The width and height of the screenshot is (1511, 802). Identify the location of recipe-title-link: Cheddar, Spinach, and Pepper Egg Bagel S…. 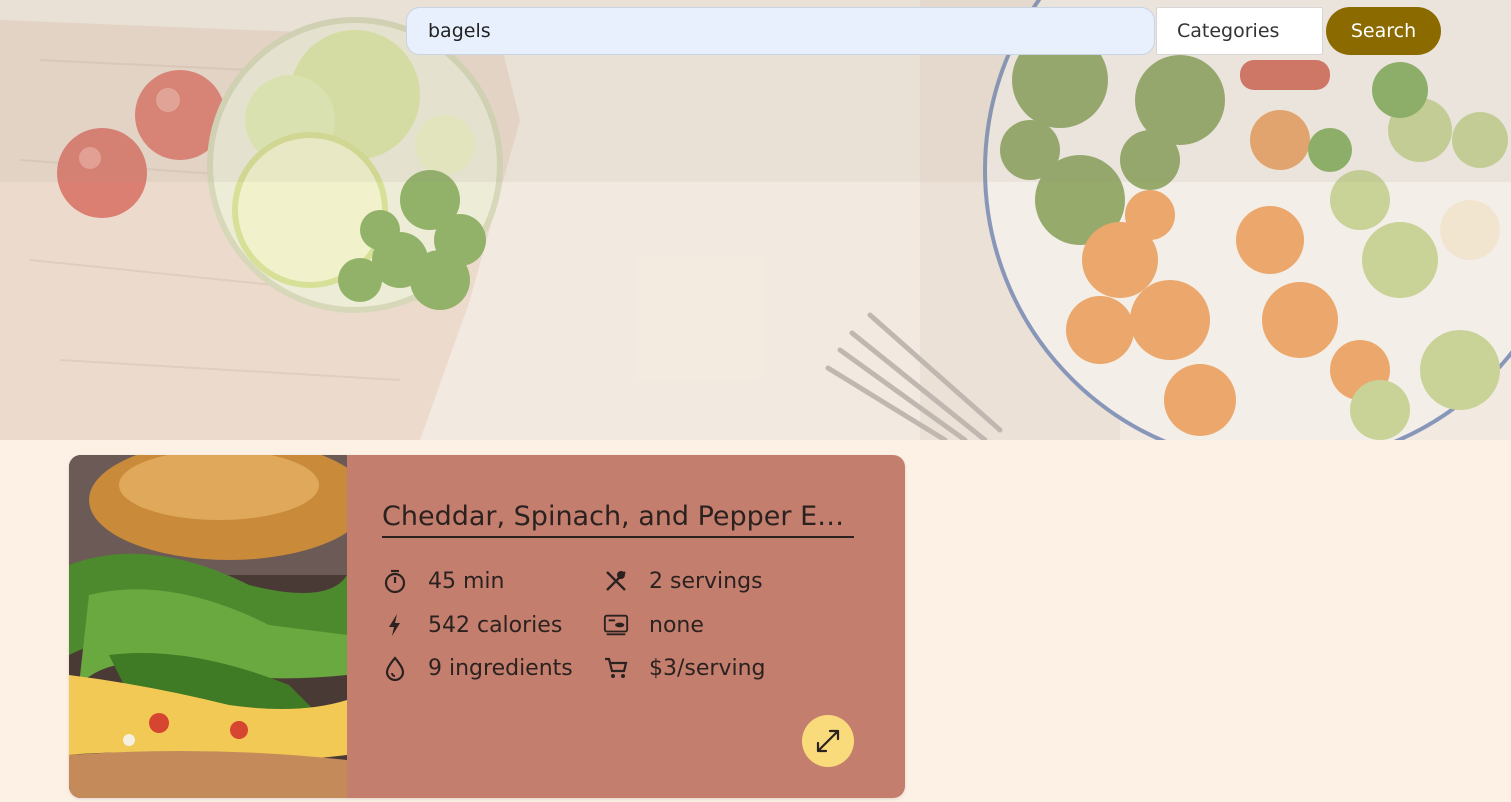
(618, 519).